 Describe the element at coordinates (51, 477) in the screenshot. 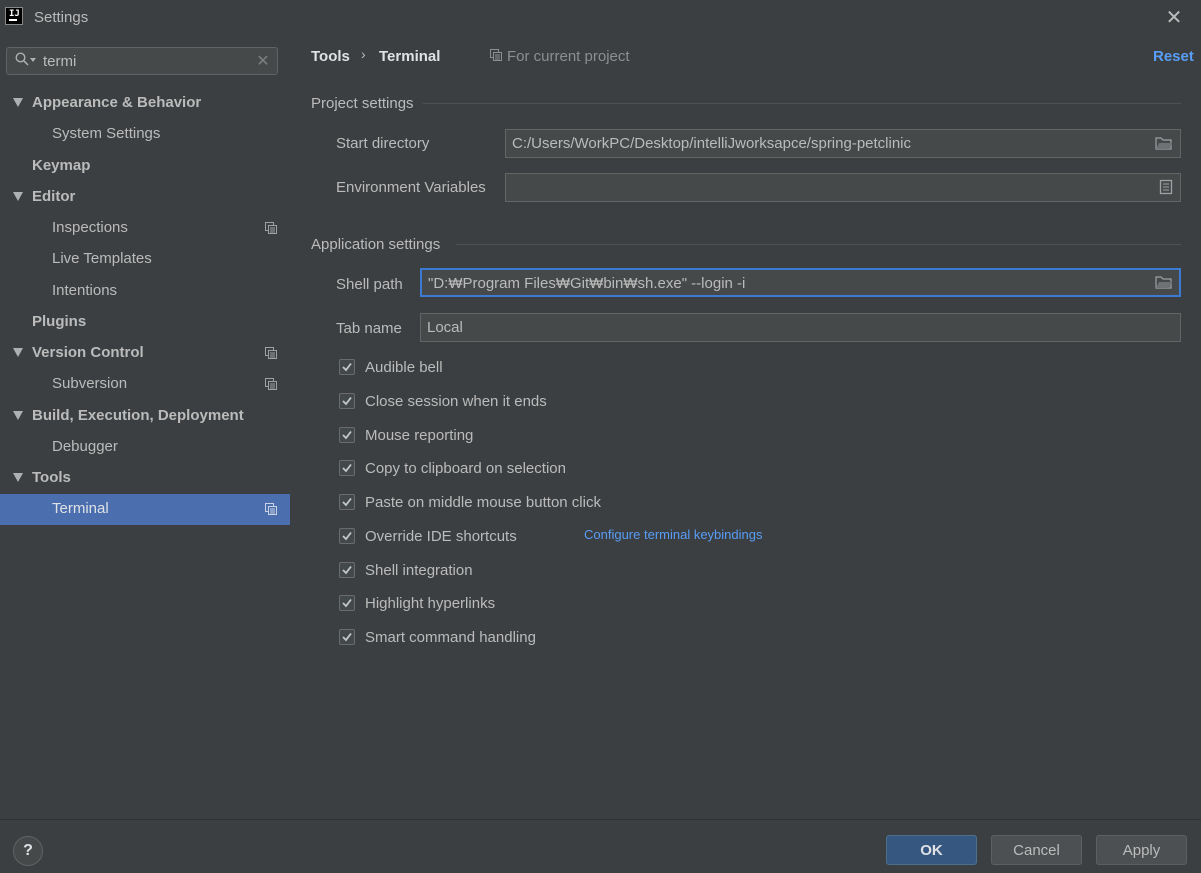

I see `sidebar-item-label: Tools` at that location.